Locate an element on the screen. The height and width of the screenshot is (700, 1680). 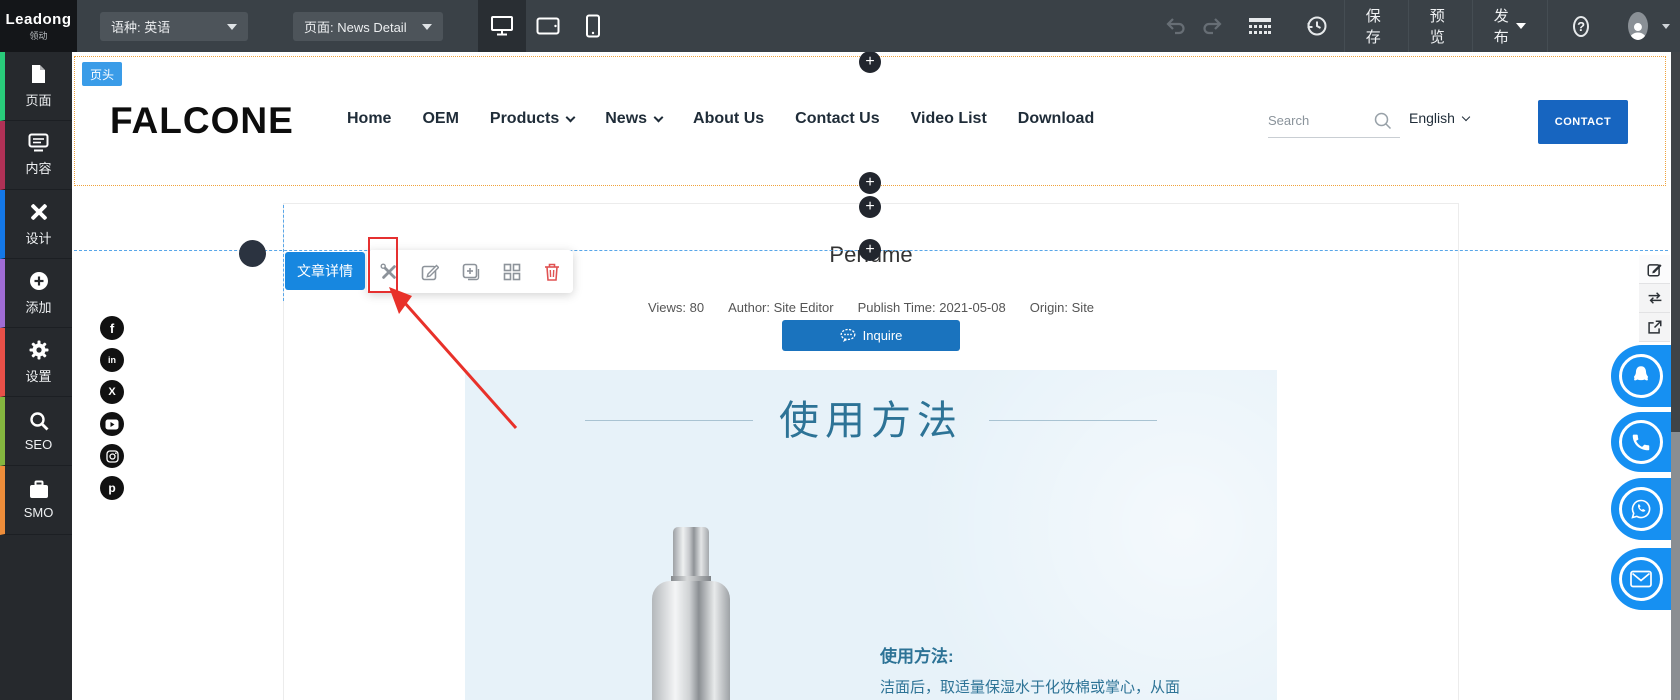
preview-button: 预览 is located at coordinates (1440, 26).